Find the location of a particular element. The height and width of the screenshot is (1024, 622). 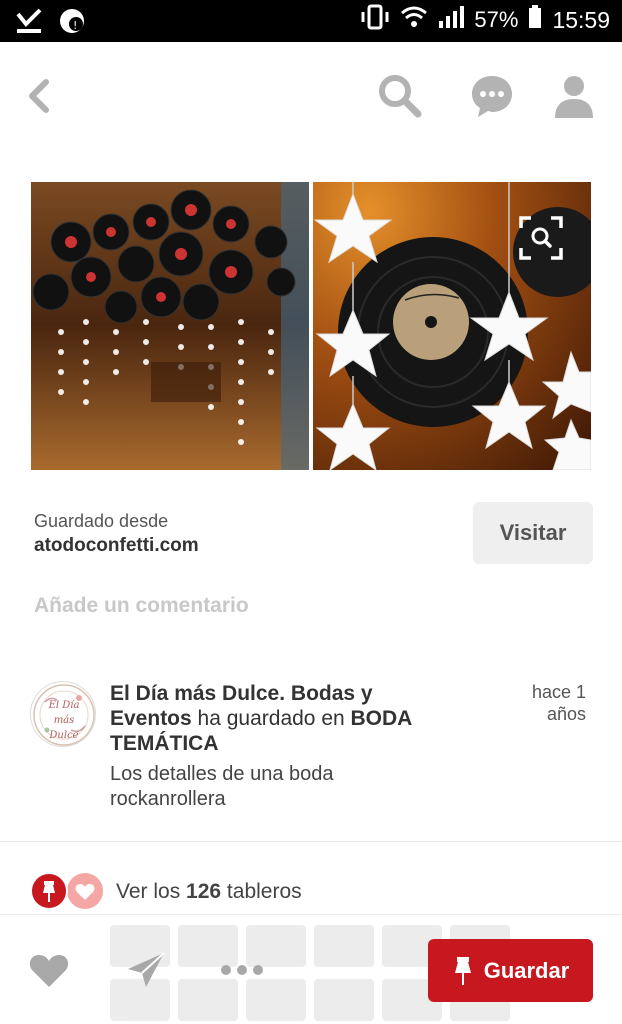

search-icon is located at coordinates (400, 96).